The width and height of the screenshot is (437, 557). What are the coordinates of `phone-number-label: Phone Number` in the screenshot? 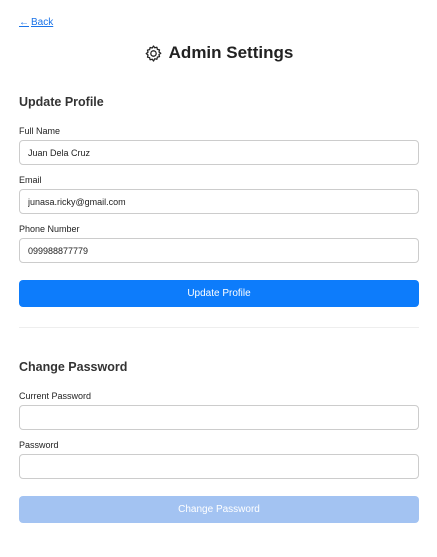 It's located at (49, 229).